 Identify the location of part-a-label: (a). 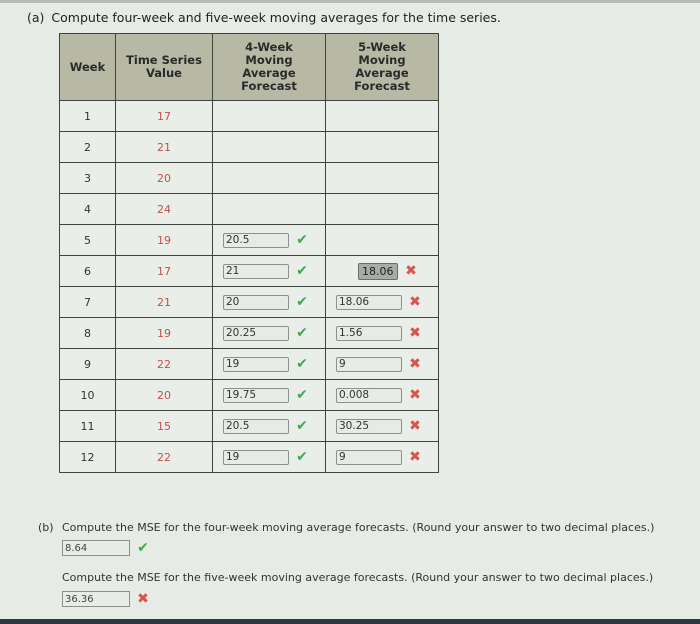
(36, 17).